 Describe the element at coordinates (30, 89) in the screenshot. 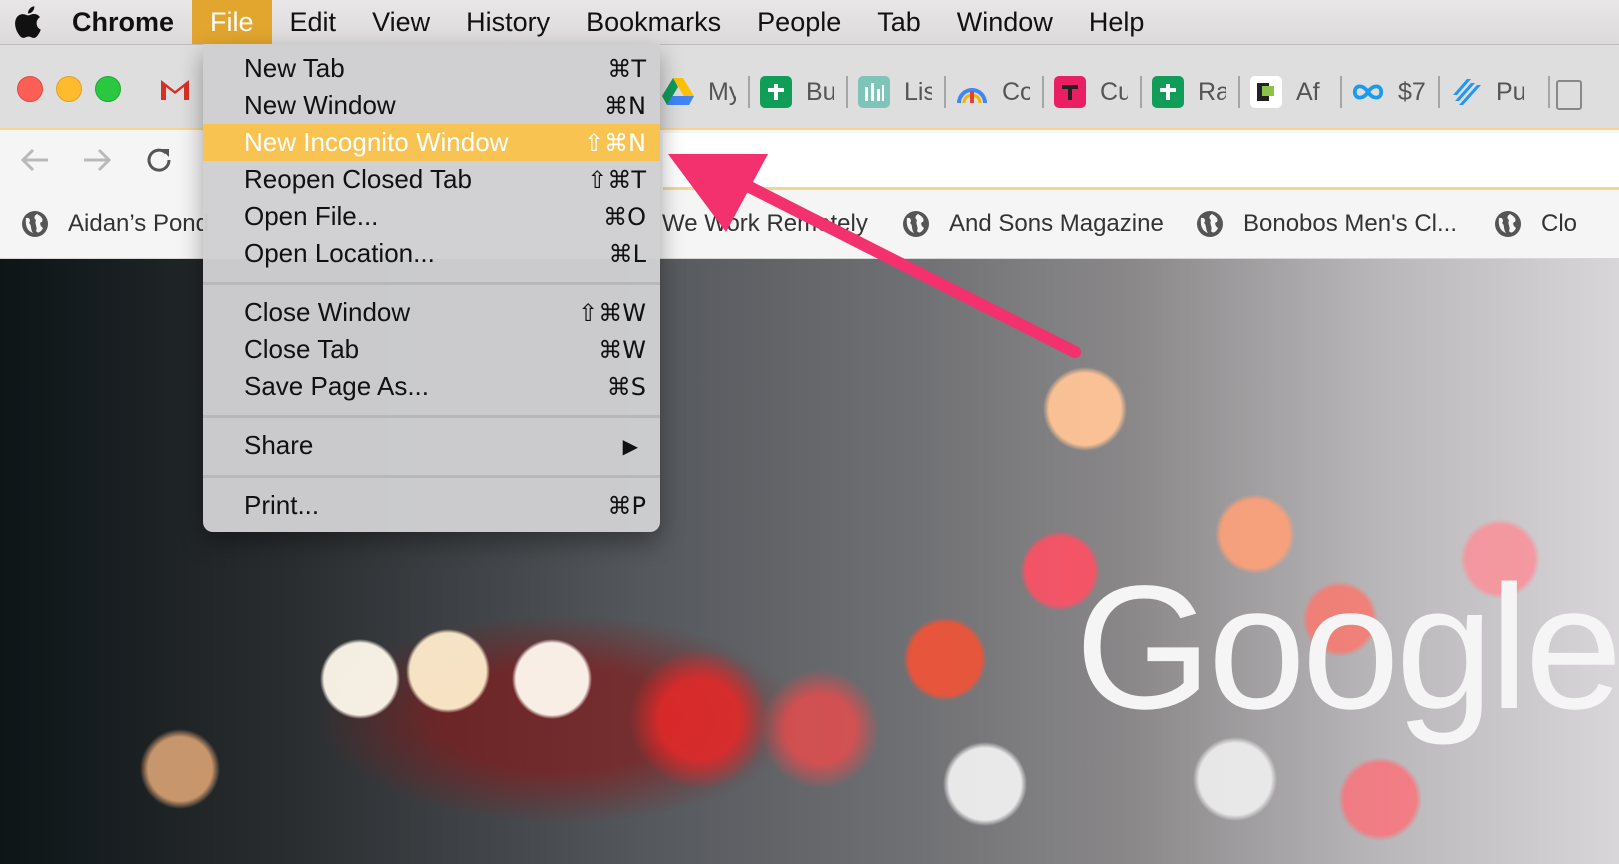

I see `close-window-button` at that location.